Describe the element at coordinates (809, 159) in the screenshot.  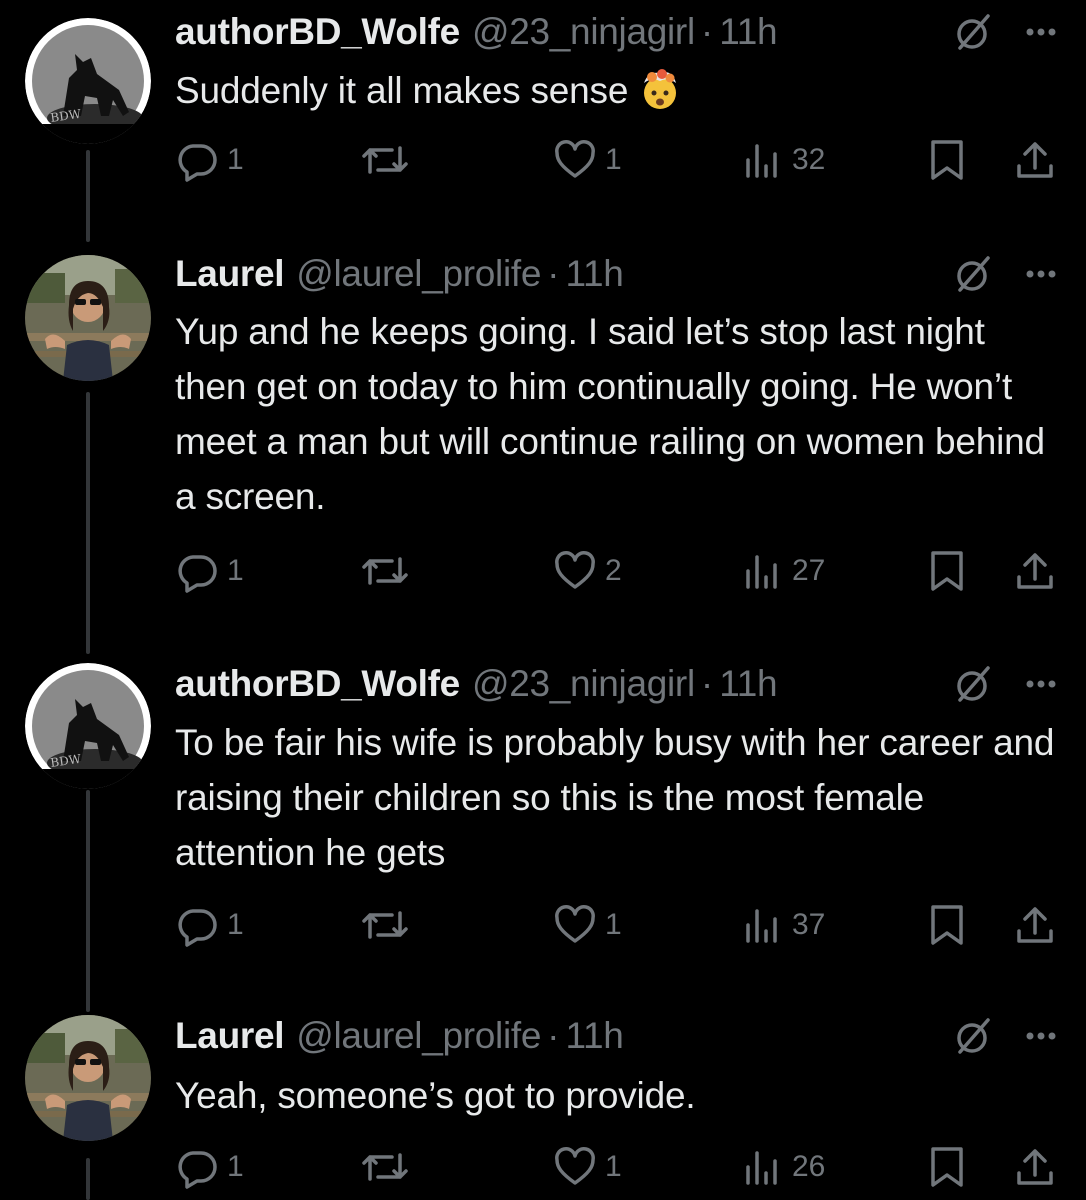
I see `views-count: 32` at that location.